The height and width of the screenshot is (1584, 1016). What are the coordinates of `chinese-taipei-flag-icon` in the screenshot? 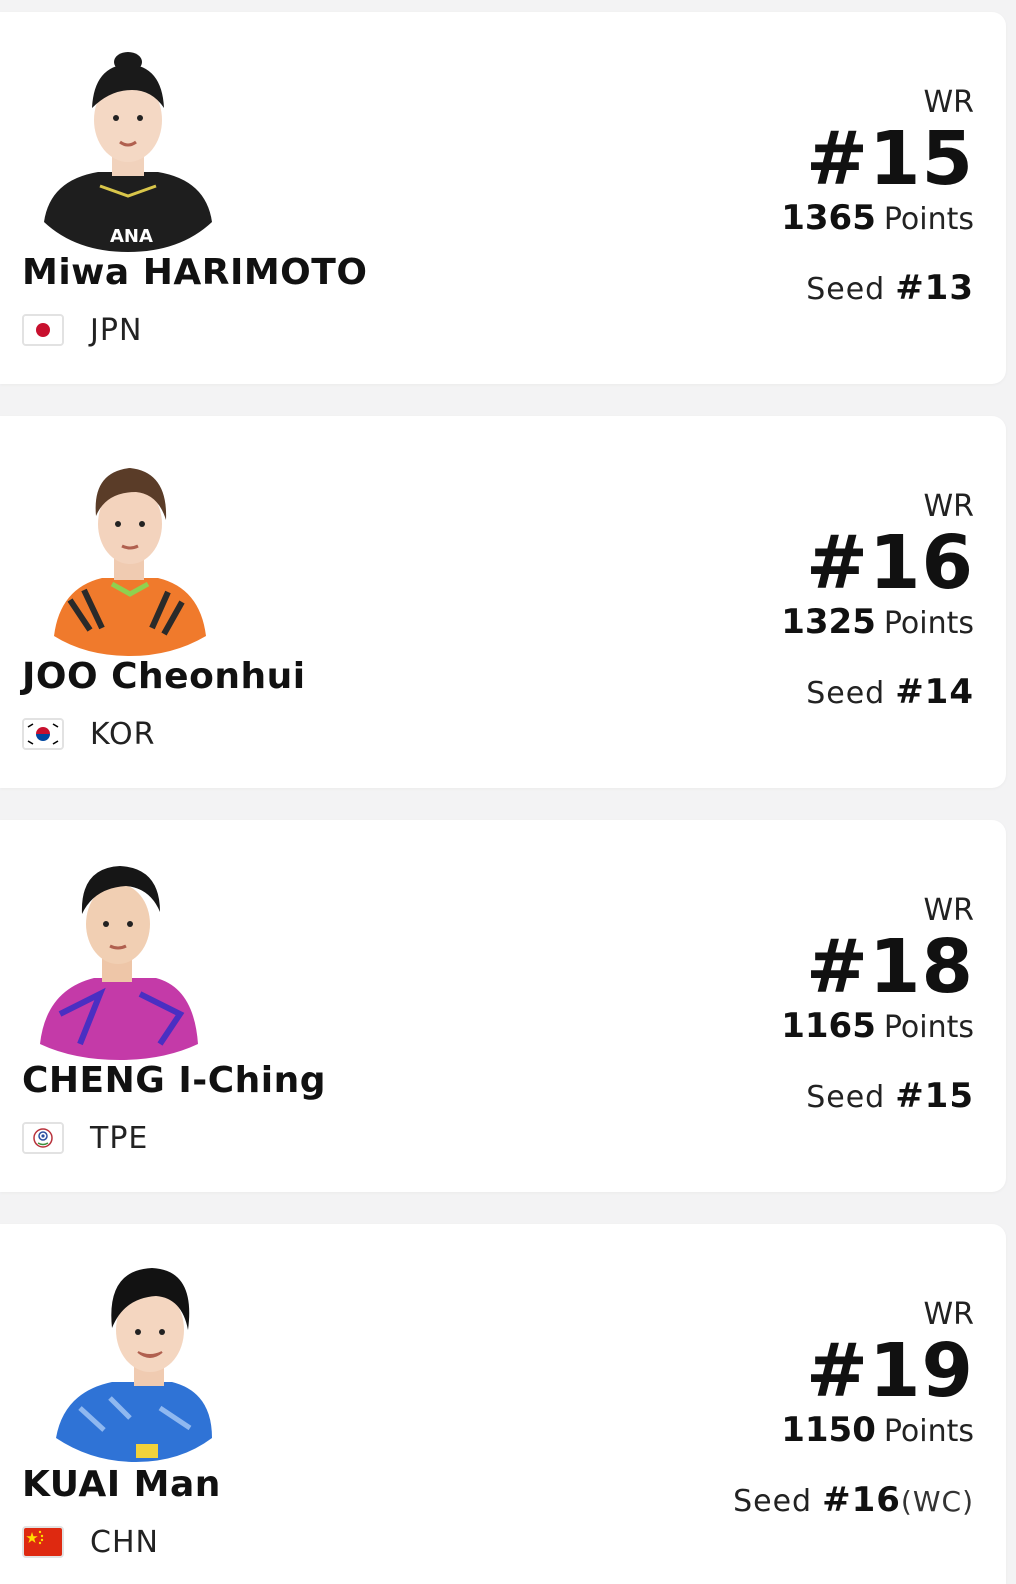 It's located at (43, 1138).